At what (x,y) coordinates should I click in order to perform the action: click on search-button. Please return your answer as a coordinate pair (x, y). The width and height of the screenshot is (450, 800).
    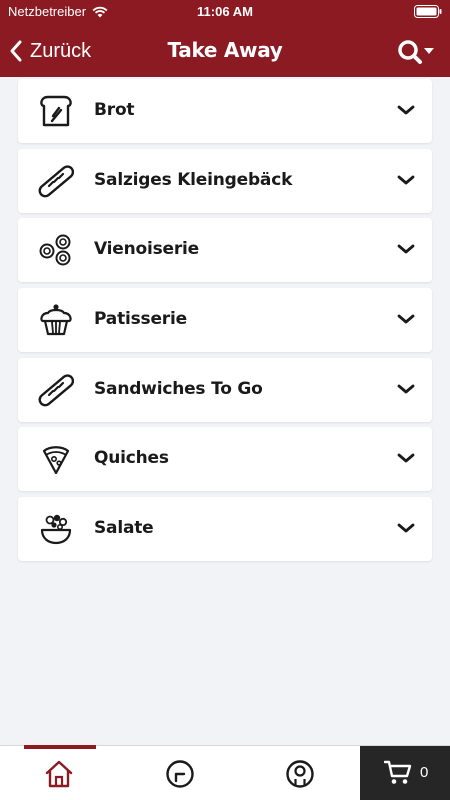
    Looking at the image, I should click on (416, 52).